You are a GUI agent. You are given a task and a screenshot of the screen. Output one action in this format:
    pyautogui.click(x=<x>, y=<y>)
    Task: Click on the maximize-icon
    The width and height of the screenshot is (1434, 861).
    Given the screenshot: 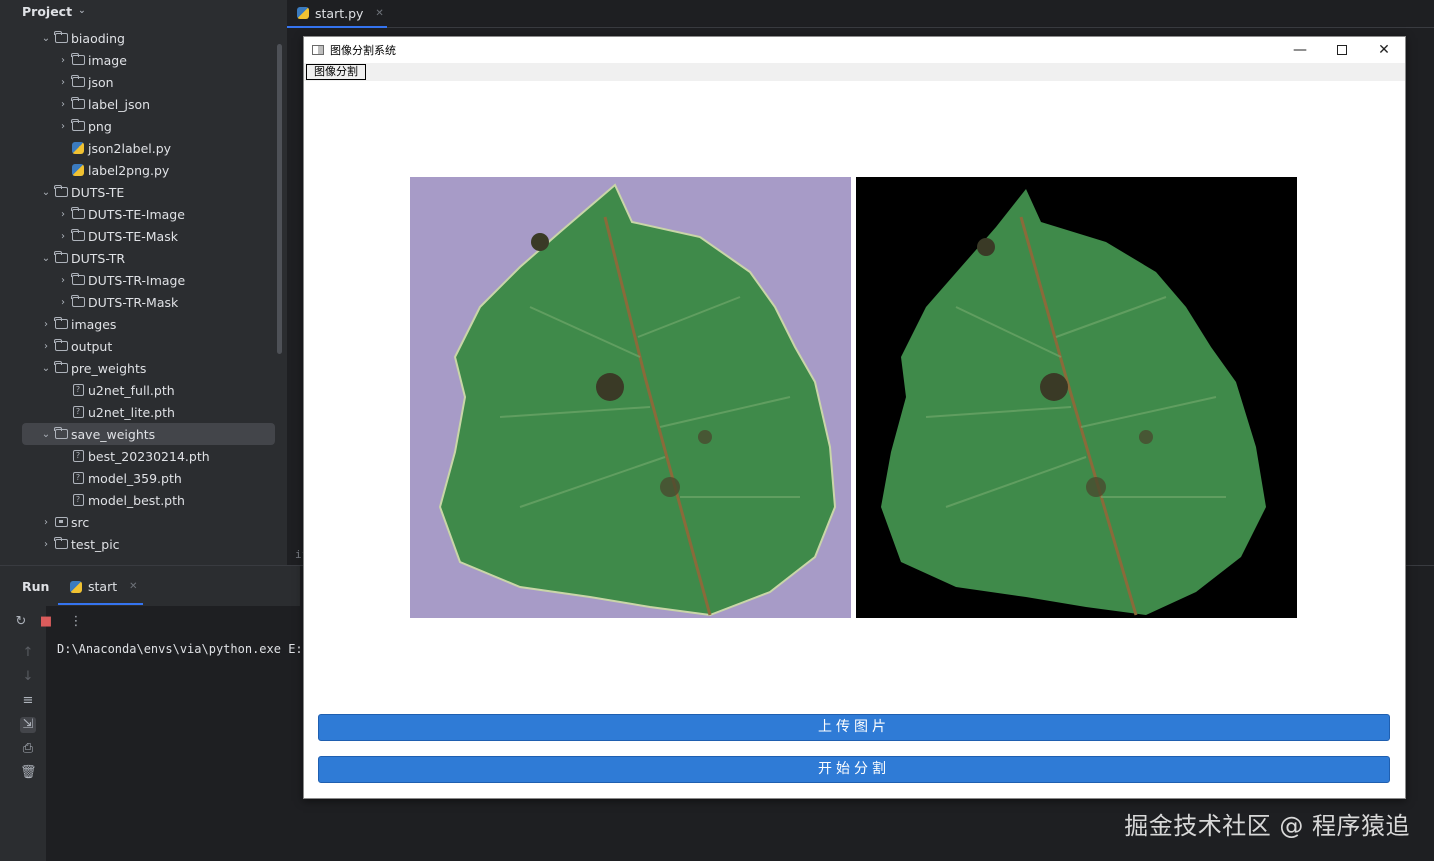 What is the action you would take?
    pyautogui.click(x=1342, y=50)
    